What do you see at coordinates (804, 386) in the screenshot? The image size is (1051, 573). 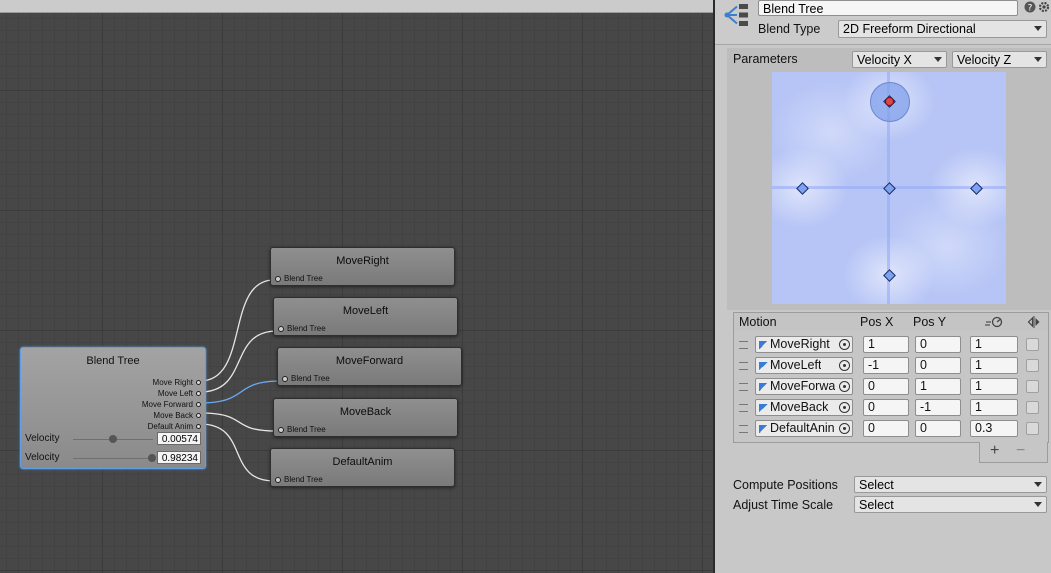 I see `motion-field: MoveForwa` at bounding box center [804, 386].